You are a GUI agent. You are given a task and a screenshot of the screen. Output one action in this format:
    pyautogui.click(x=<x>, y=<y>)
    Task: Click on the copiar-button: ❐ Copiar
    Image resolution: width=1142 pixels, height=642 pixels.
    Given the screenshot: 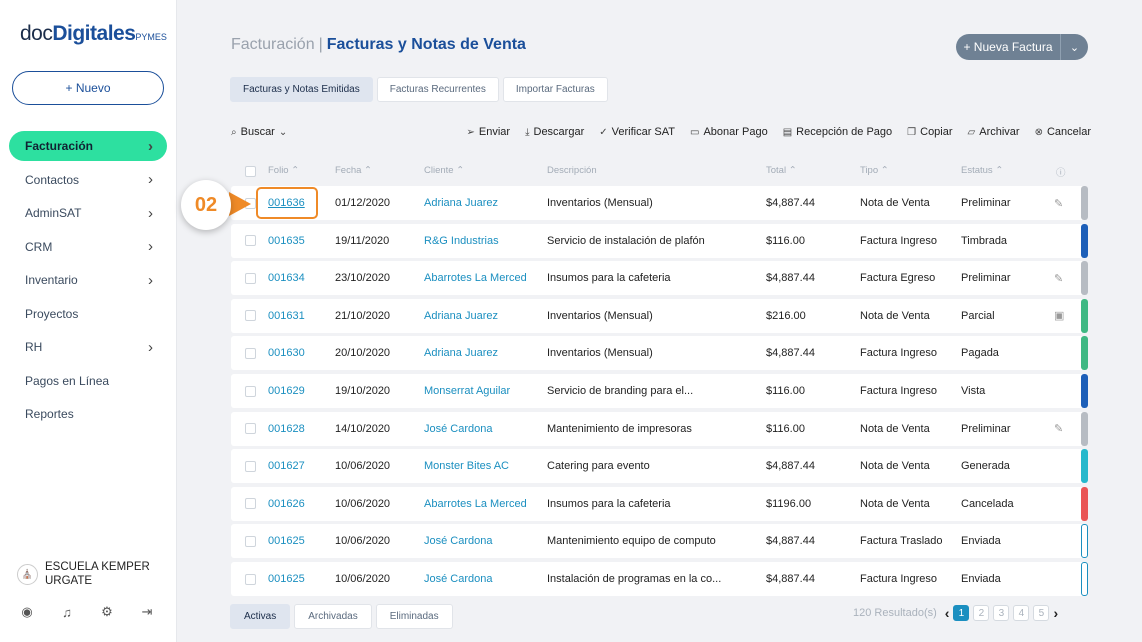 What is the action you would take?
    pyautogui.click(x=929, y=132)
    